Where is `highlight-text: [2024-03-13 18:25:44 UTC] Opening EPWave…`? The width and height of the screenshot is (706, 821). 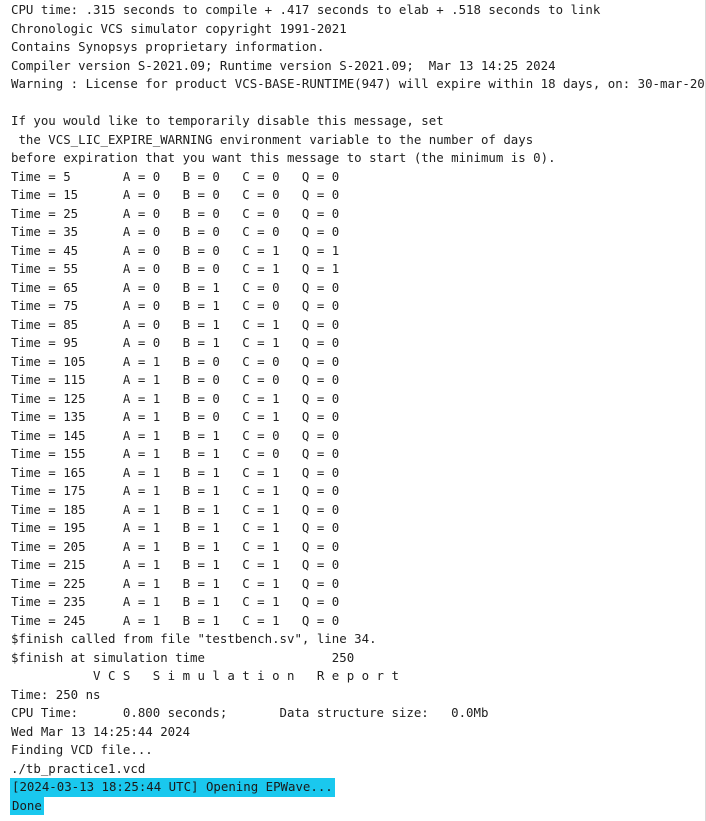
highlight-text: [2024-03-13 18:25:44 UTC] Opening EPWave… is located at coordinates (172, 787).